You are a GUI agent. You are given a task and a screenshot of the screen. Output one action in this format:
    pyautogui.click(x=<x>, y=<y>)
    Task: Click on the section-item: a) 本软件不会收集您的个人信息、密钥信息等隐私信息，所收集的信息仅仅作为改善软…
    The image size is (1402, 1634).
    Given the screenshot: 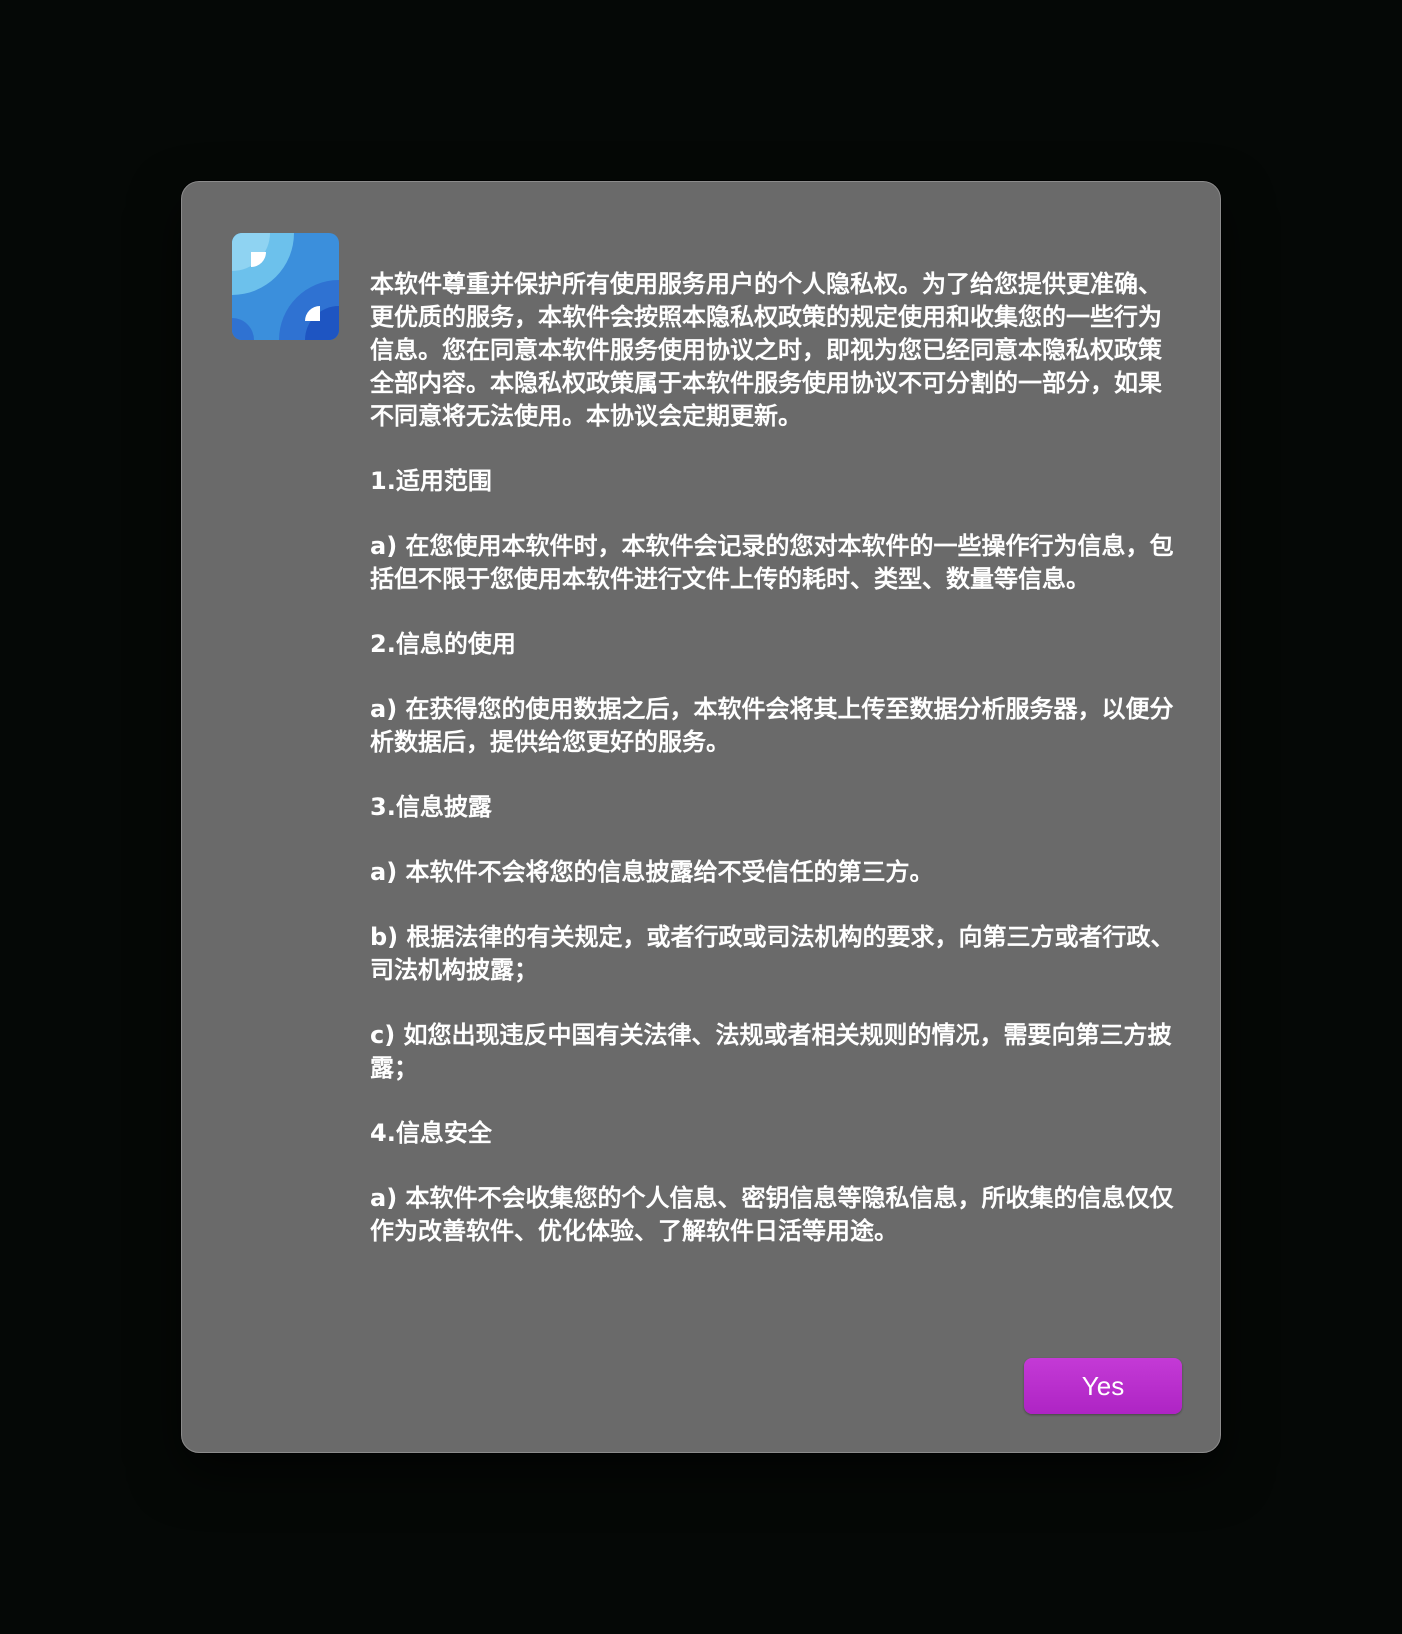 What is the action you would take?
    pyautogui.click(x=772, y=1214)
    